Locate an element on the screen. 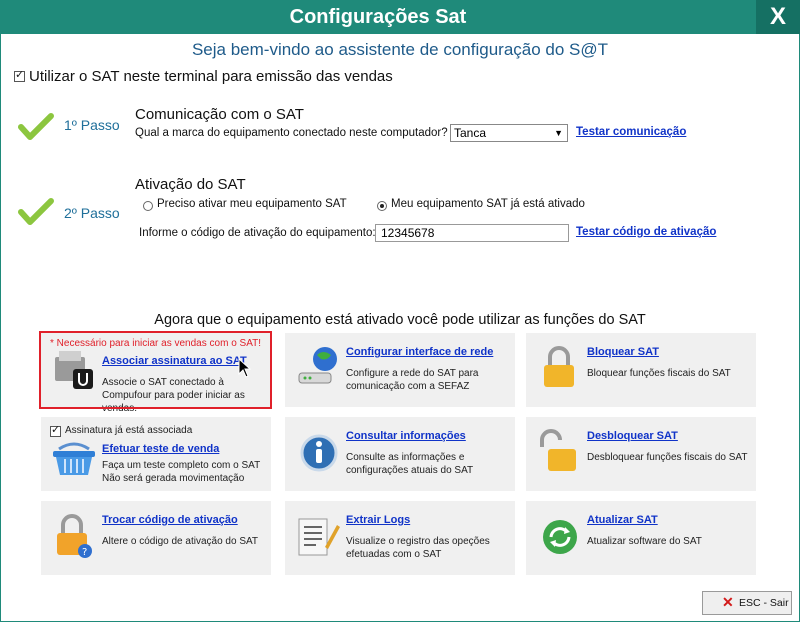 The width and height of the screenshot is (800, 622). esc-exit-label: ESC - Sair is located at coordinates (764, 603).